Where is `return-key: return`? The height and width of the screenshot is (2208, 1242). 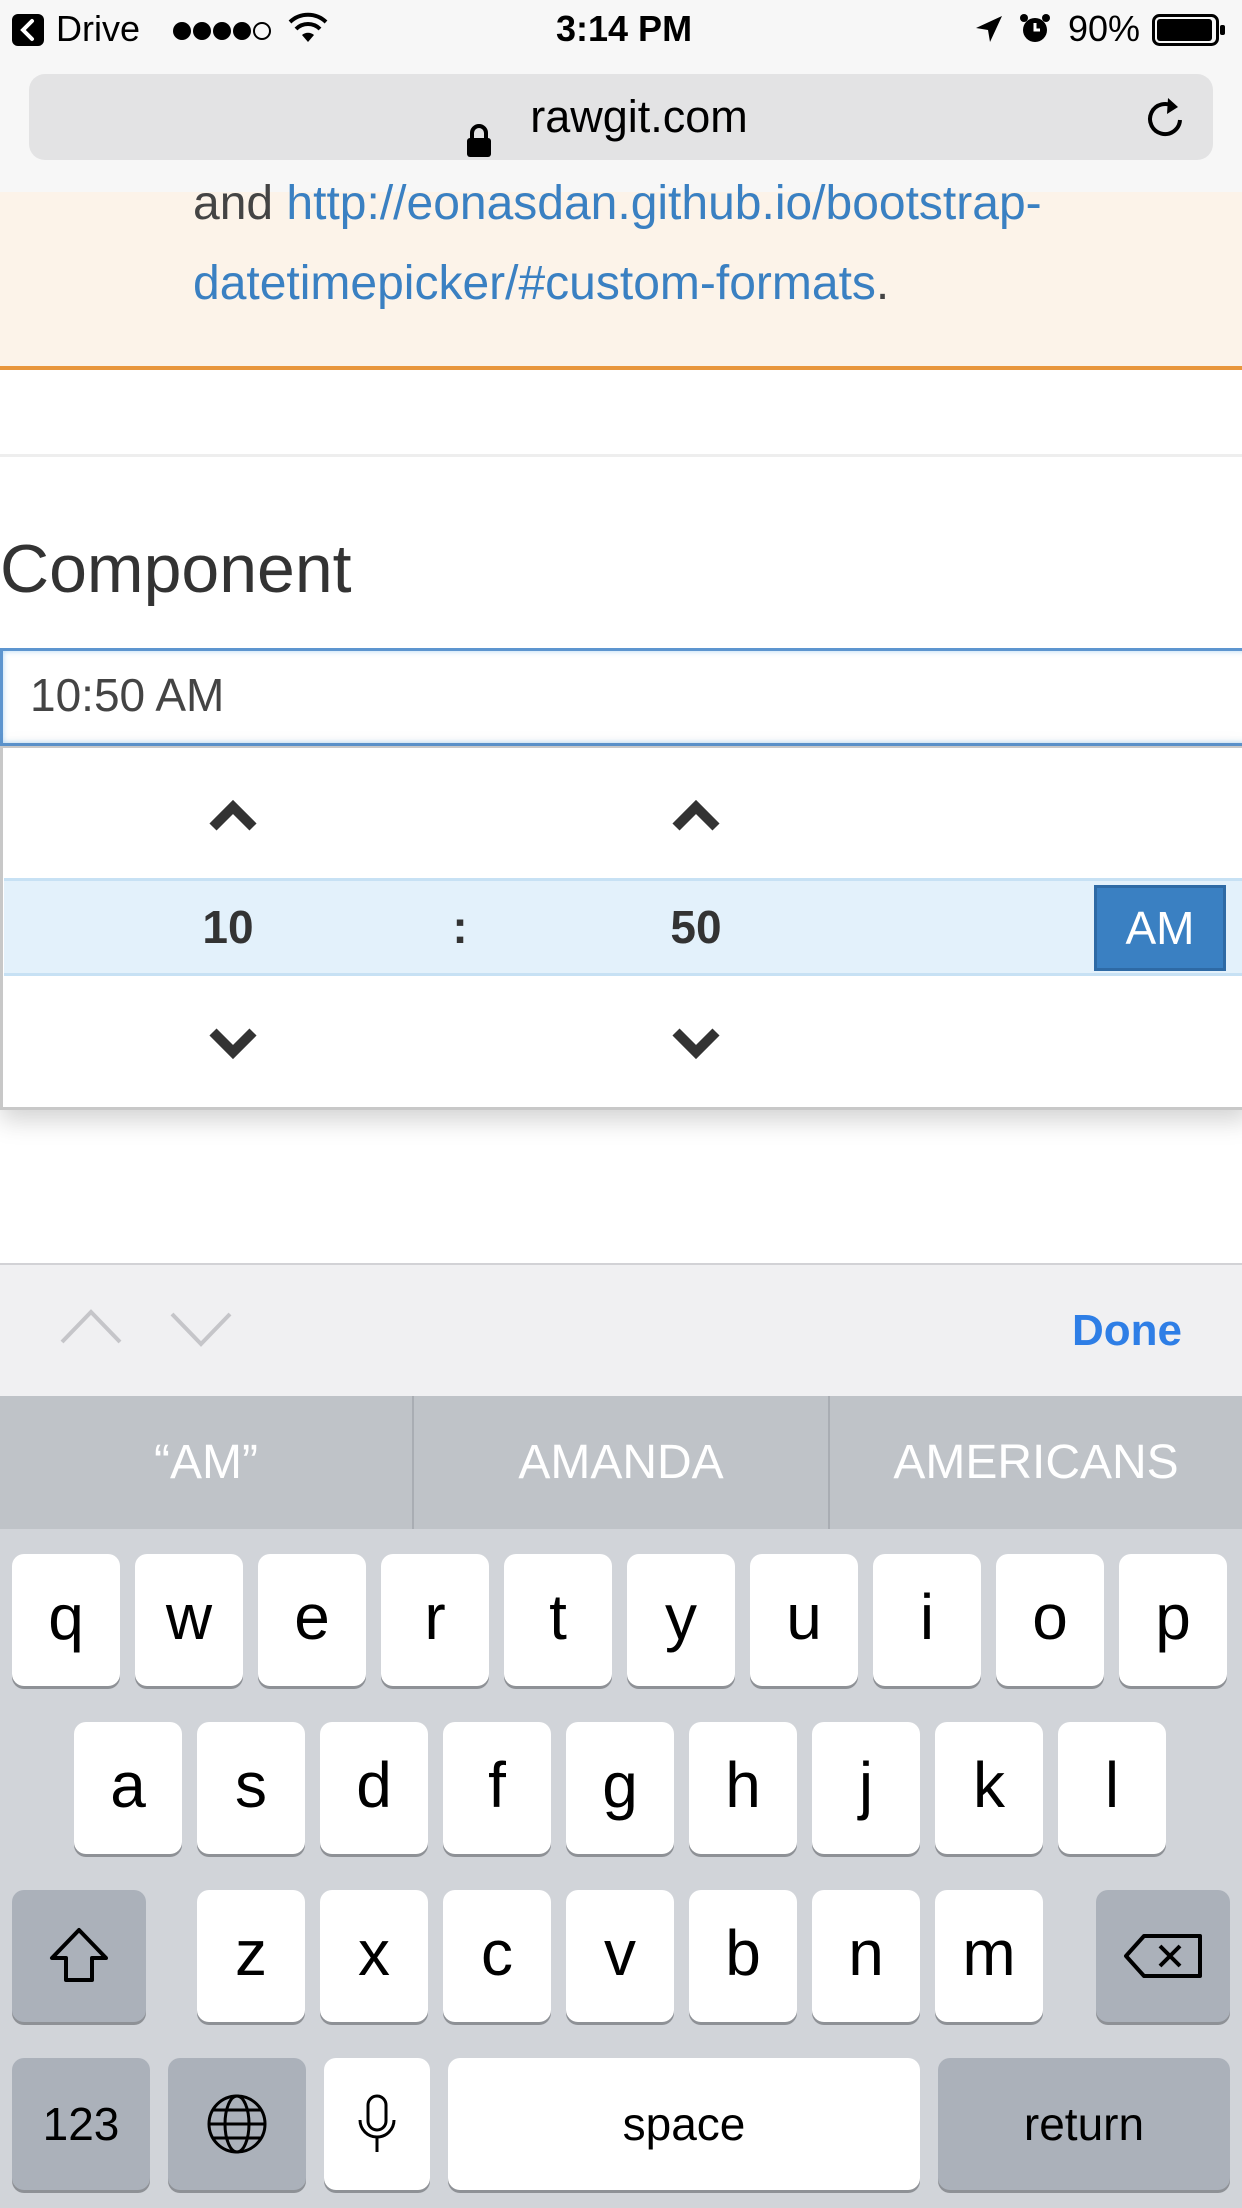 return-key: return is located at coordinates (1084, 2124).